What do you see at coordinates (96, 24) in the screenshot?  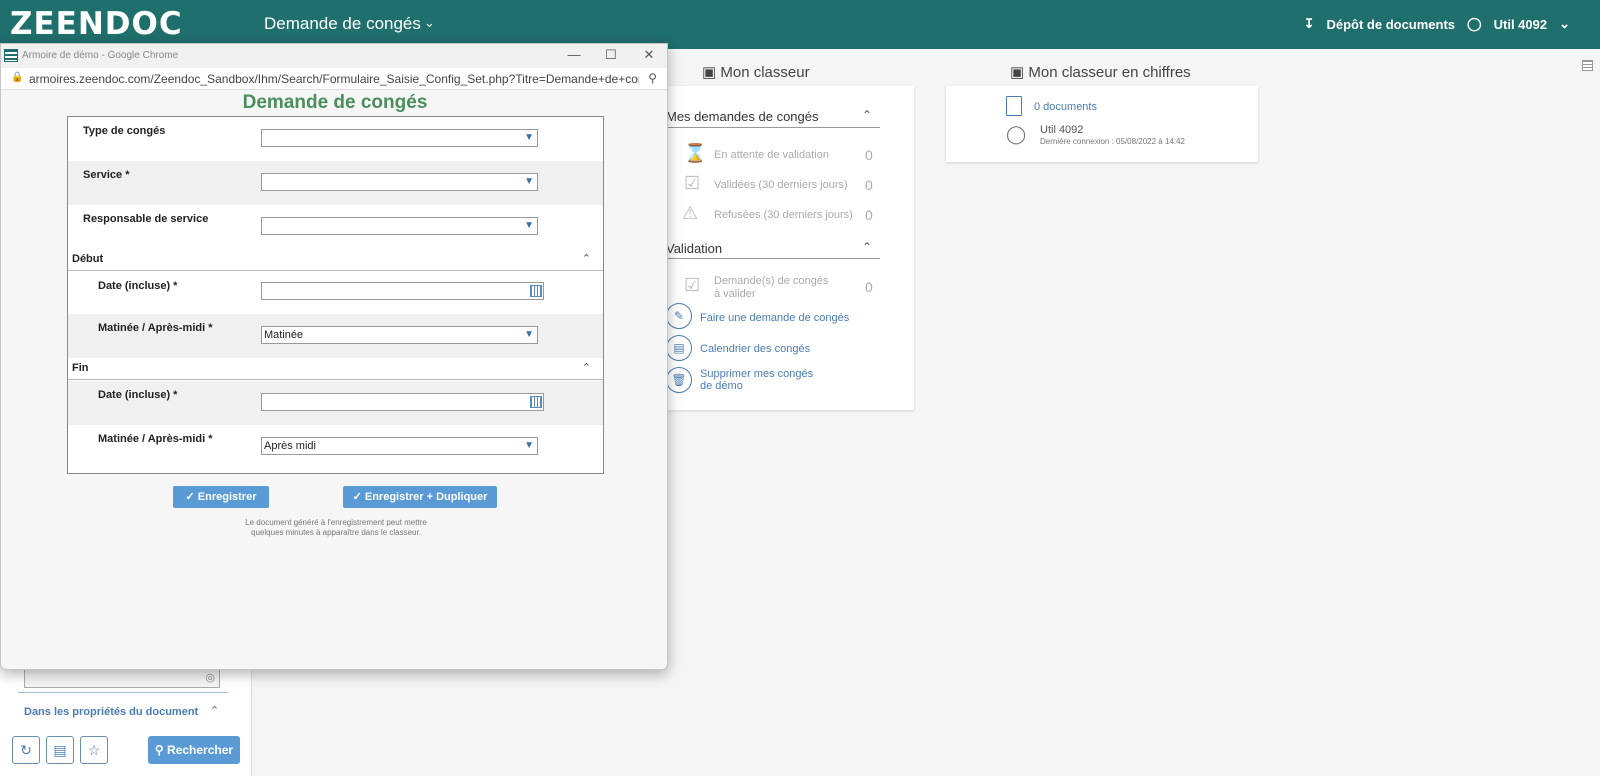 I see `zeendoc-logo: ZEENDOC` at bounding box center [96, 24].